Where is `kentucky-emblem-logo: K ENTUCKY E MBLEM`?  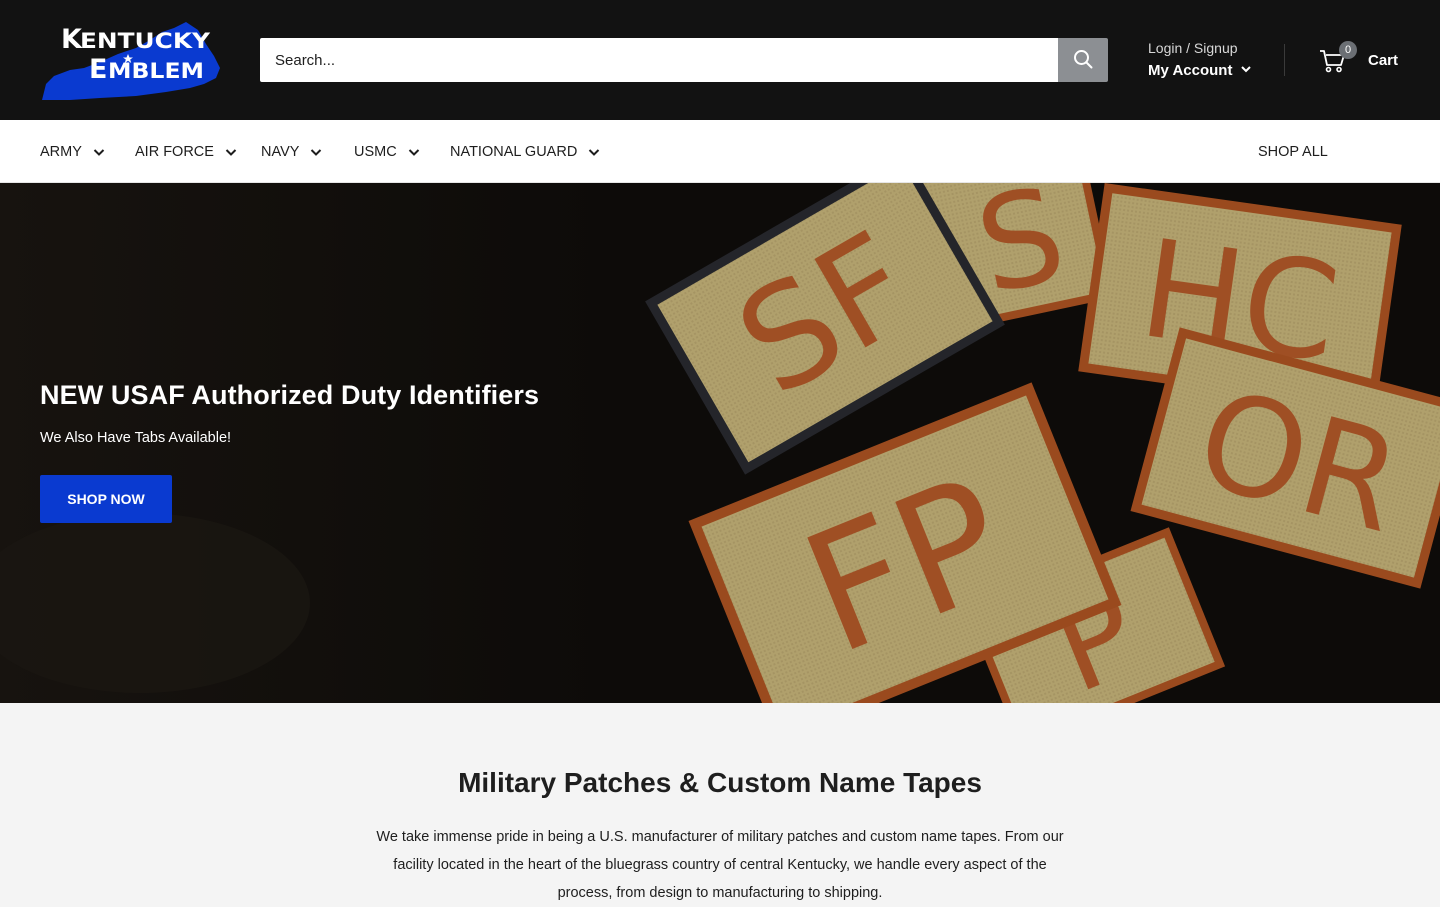
kentucky-emblem-logo: K ENTUCKY E MBLEM is located at coordinates (131, 60).